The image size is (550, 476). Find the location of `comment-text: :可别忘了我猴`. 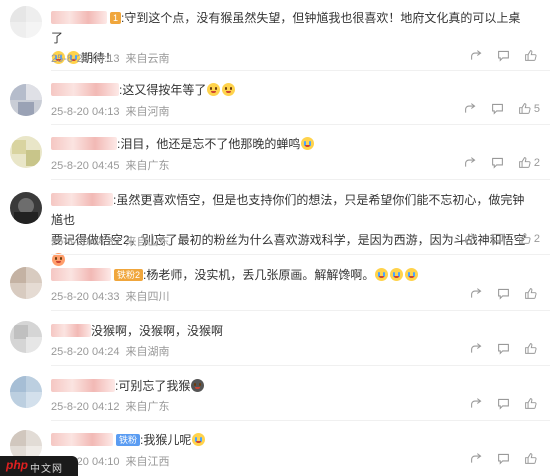

comment-text: :可别忘了我猴 is located at coordinates (291, 386).